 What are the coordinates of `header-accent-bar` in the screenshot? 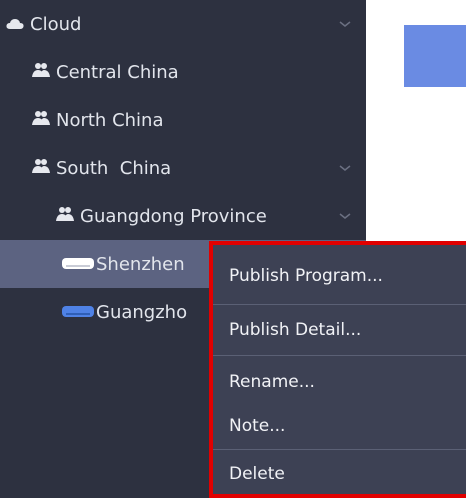 It's located at (435, 56).